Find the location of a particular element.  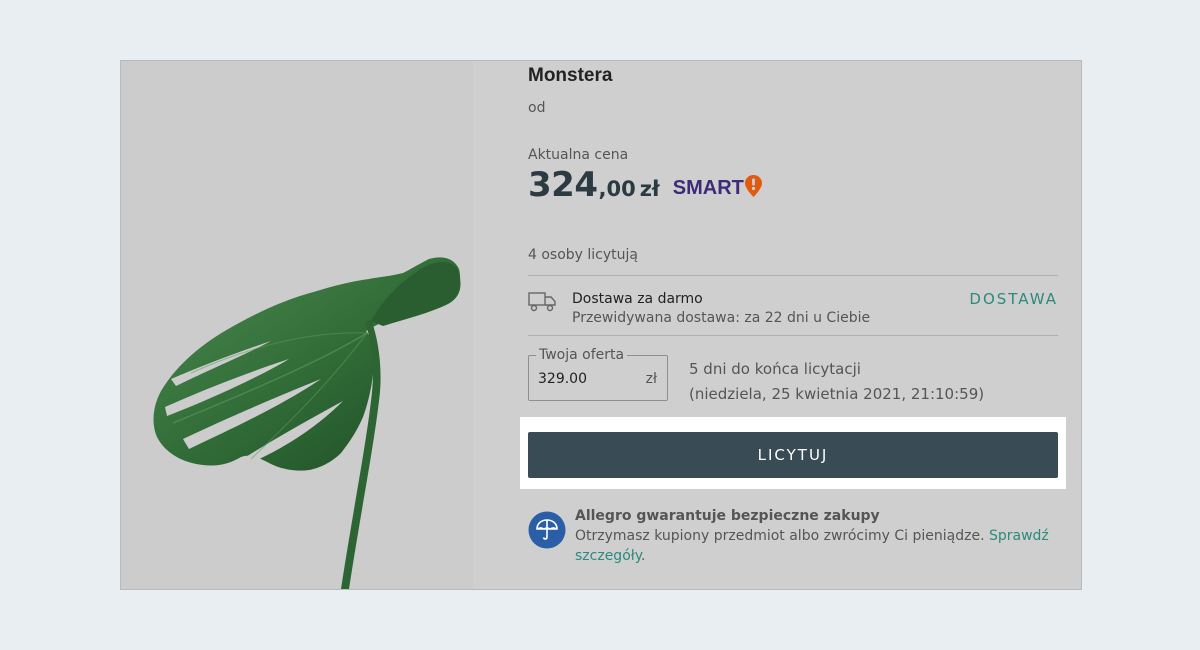

monstera-leaf-image is located at coordinates (307, 423).